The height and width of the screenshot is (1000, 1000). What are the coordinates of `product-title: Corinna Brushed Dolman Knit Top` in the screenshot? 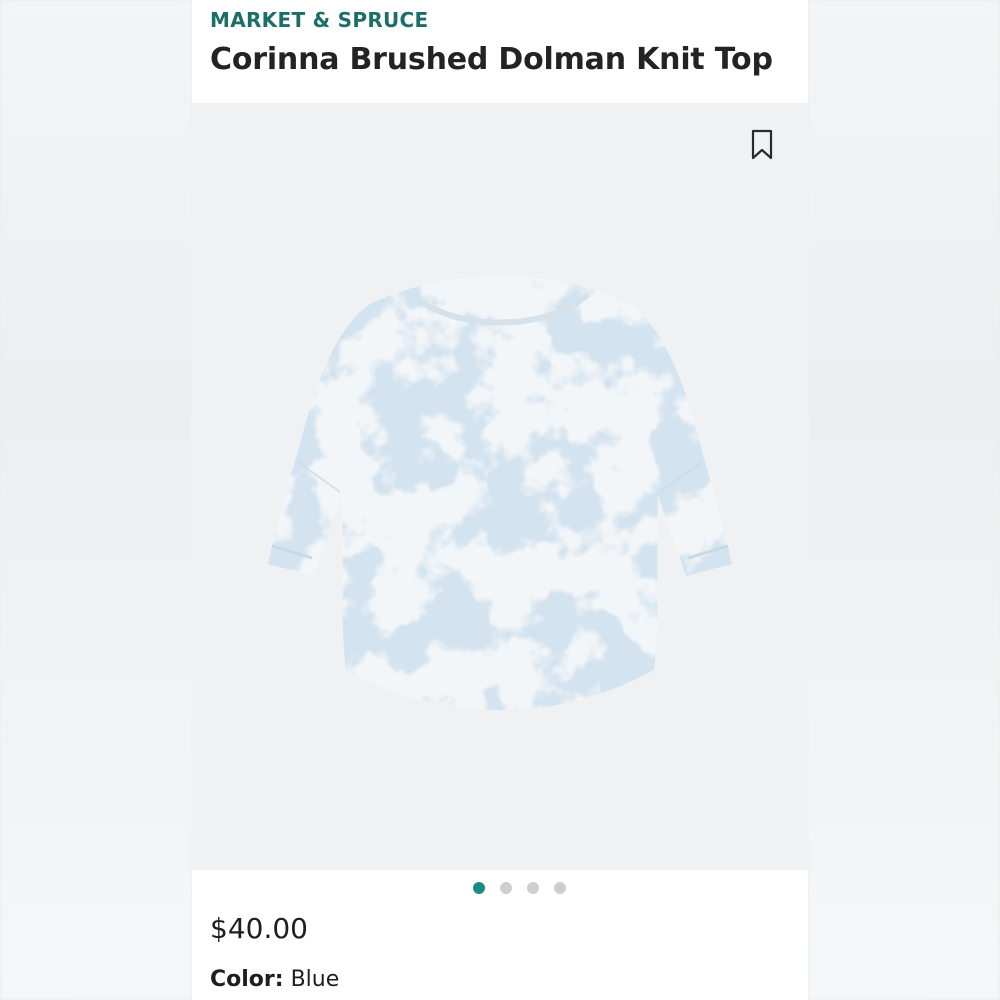 It's located at (491, 59).